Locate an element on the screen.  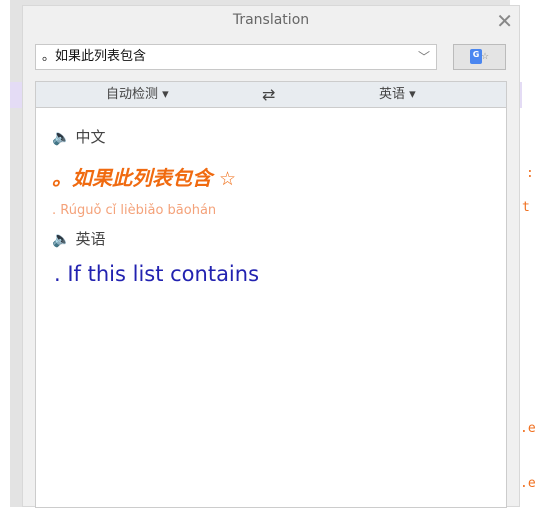
star-icon: ☆ is located at coordinates (485, 57).